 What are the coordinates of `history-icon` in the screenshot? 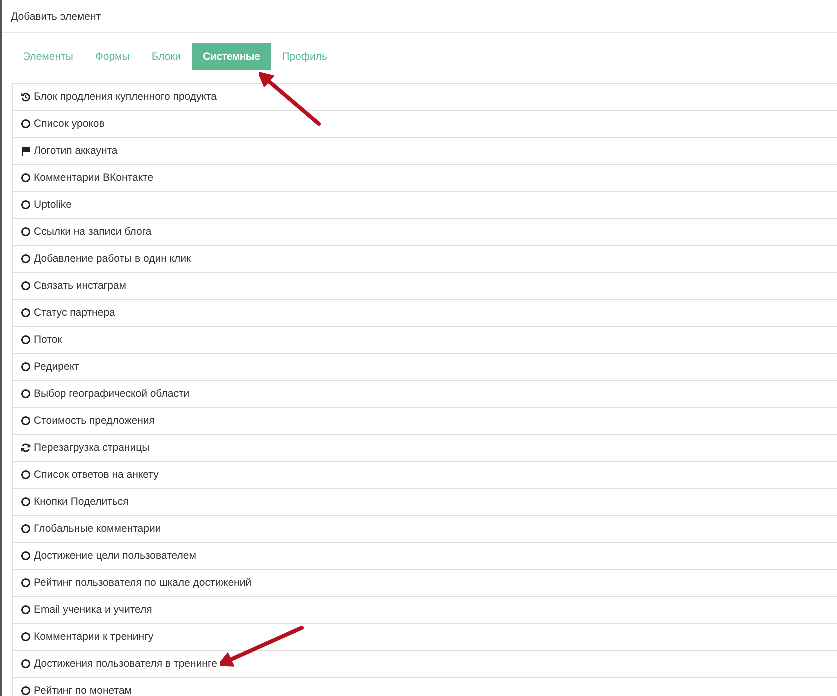 It's located at (26, 97).